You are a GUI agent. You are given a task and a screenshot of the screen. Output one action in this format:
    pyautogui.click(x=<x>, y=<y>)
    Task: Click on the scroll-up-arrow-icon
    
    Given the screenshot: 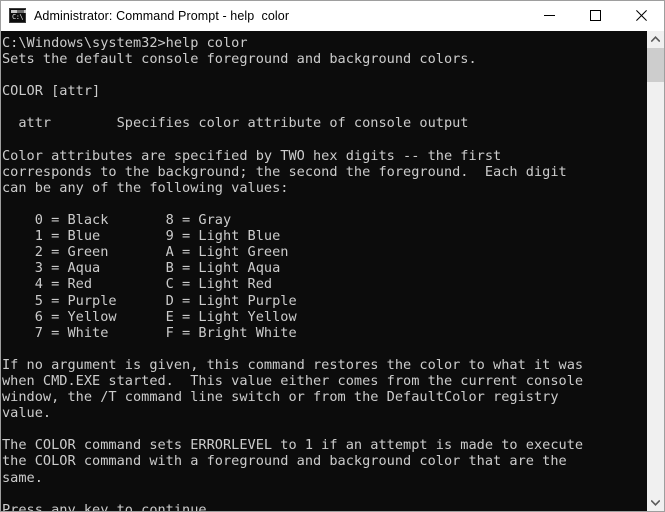 What is the action you would take?
    pyautogui.click(x=655, y=39)
    